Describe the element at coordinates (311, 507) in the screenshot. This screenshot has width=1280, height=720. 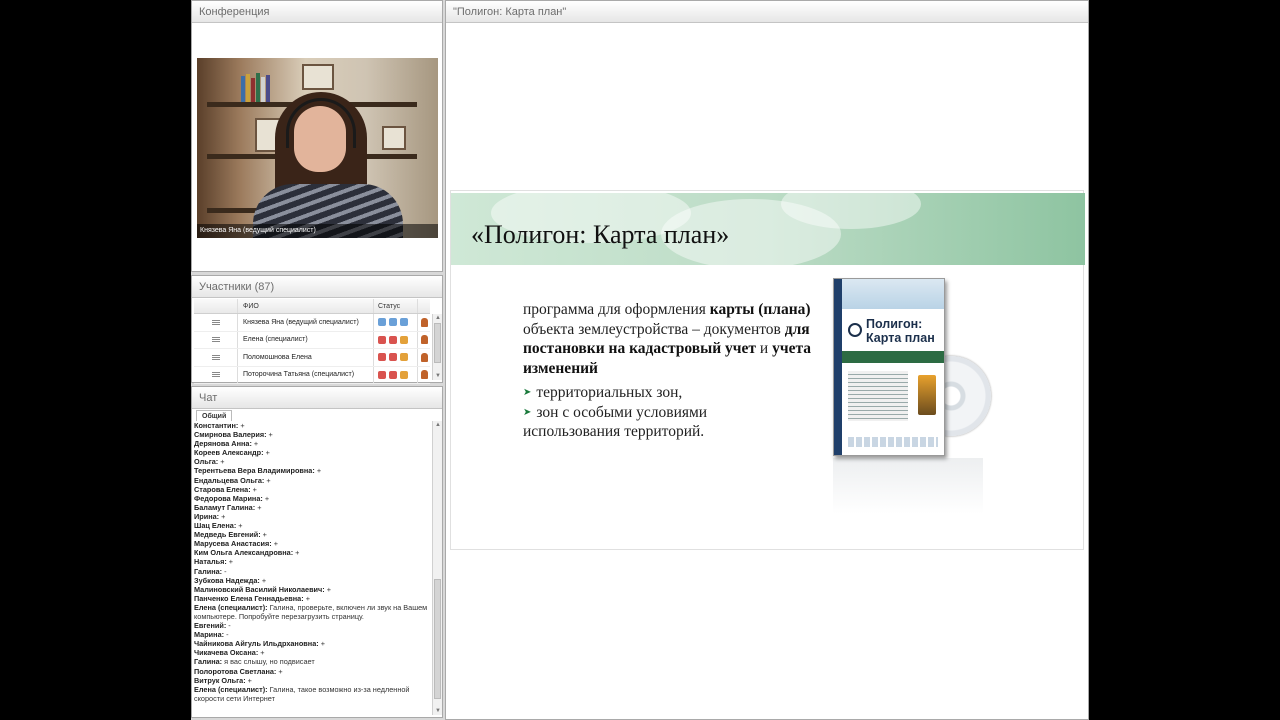
I see `chat-message: Баламут Галина: +` at that location.